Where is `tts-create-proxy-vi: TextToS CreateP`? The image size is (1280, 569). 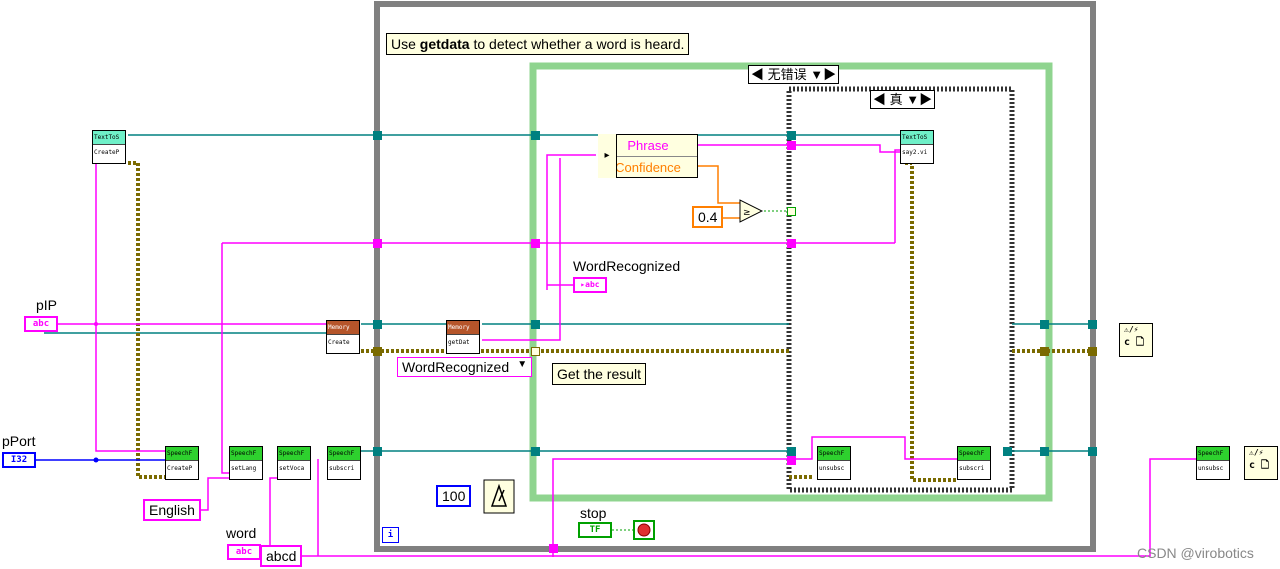
tts-create-proxy-vi: TextToS CreateP is located at coordinates (109, 147).